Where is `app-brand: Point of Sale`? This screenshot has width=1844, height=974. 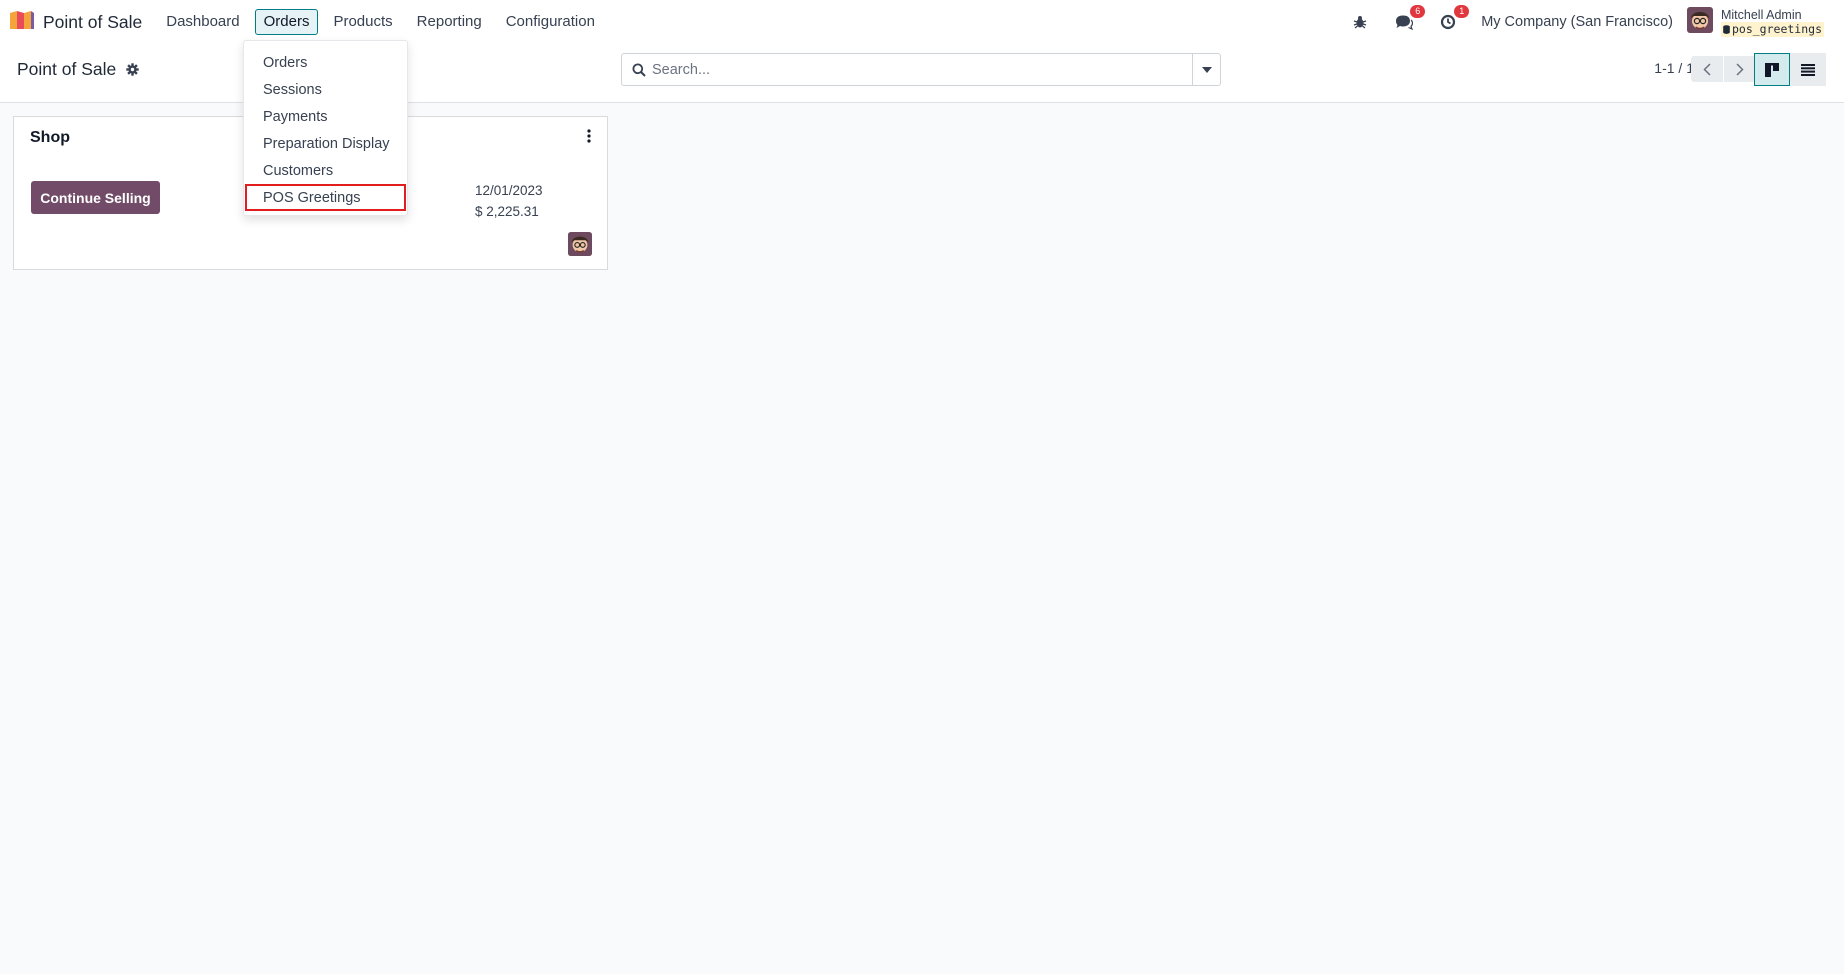
app-brand: Point of Sale is located at coordinates (75, 22).